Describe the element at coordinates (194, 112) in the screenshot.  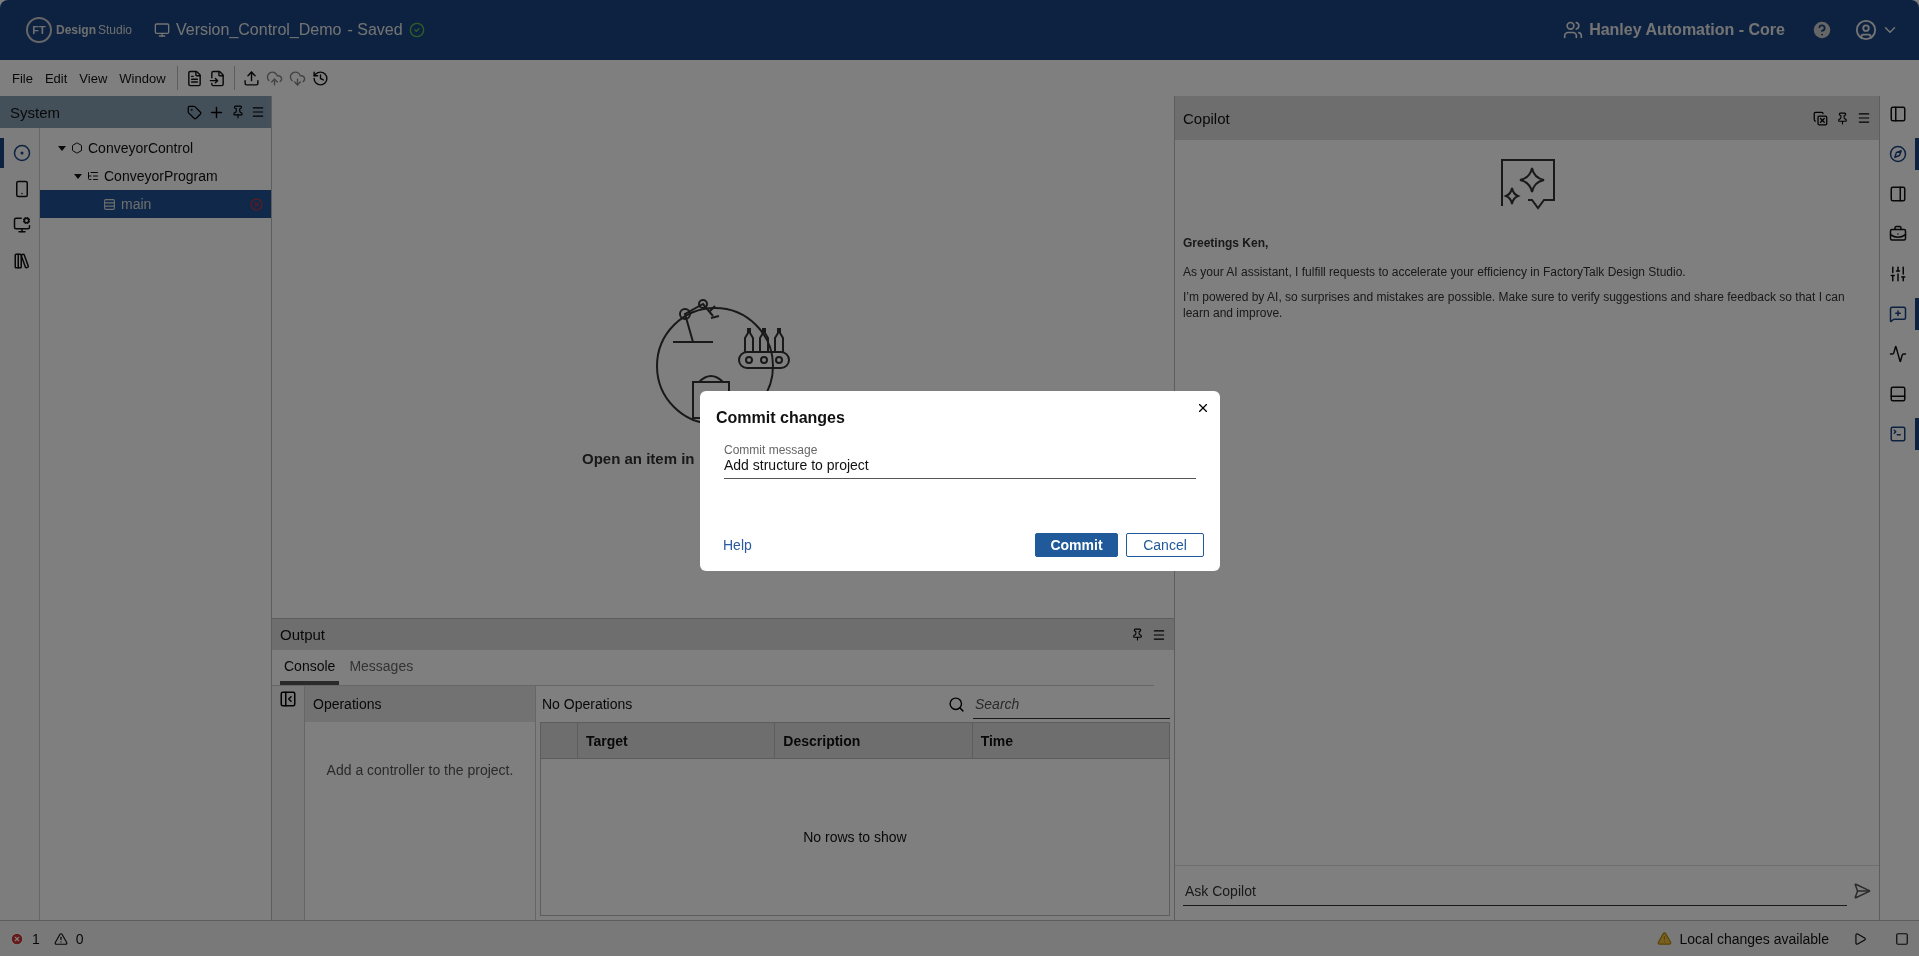
I see `tag-icon` at that location.